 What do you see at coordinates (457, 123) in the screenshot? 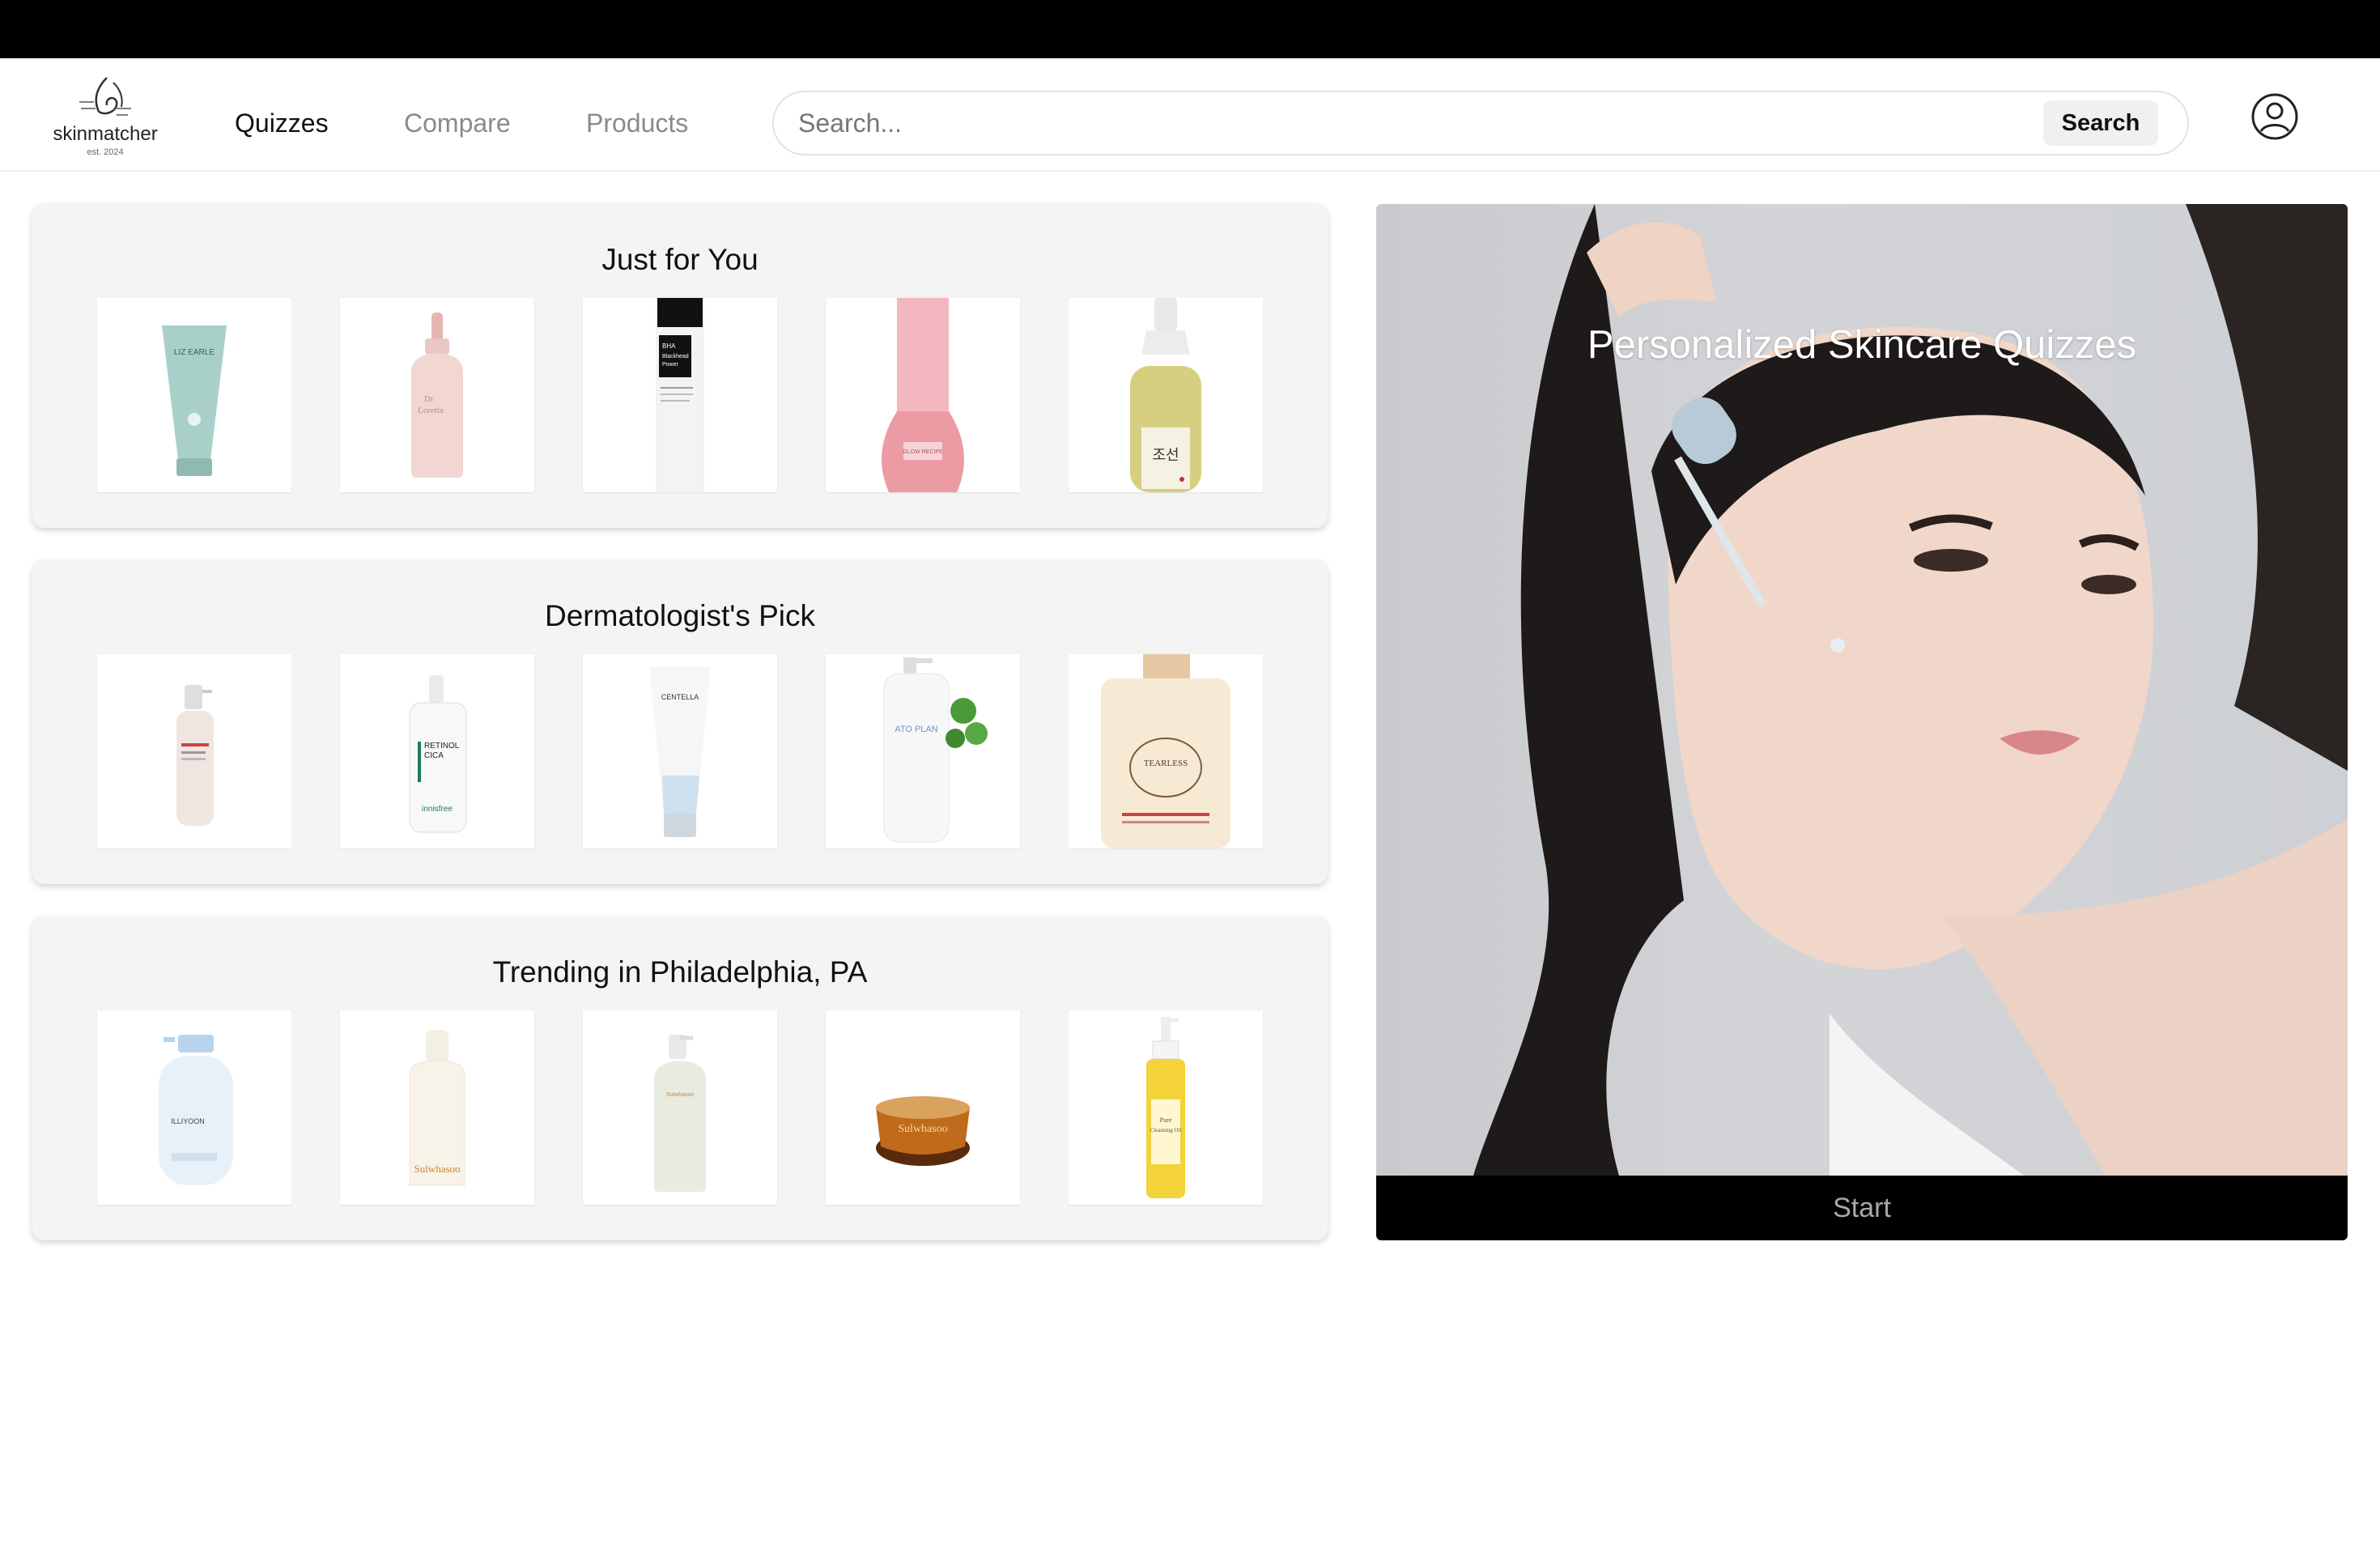
I see `nav-link-compare: Compare` at bounding box center [457, 123].